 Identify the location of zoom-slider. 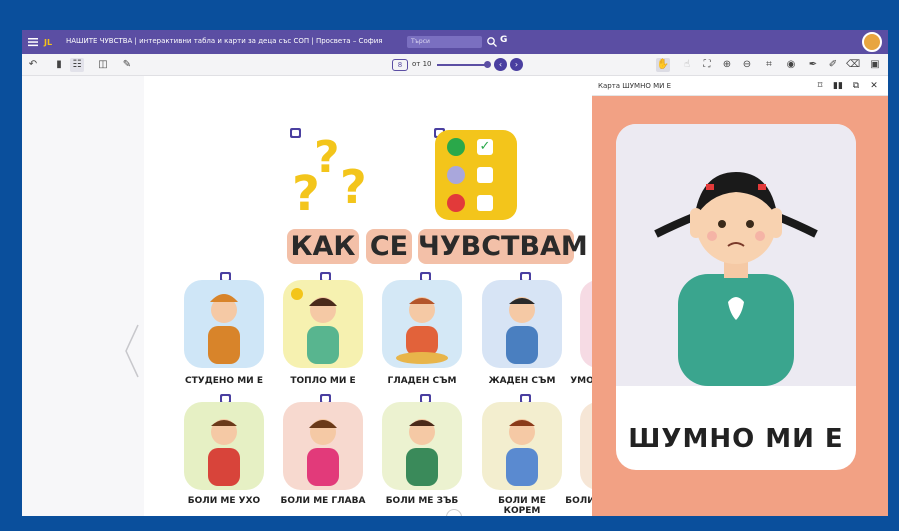
(462, 65).